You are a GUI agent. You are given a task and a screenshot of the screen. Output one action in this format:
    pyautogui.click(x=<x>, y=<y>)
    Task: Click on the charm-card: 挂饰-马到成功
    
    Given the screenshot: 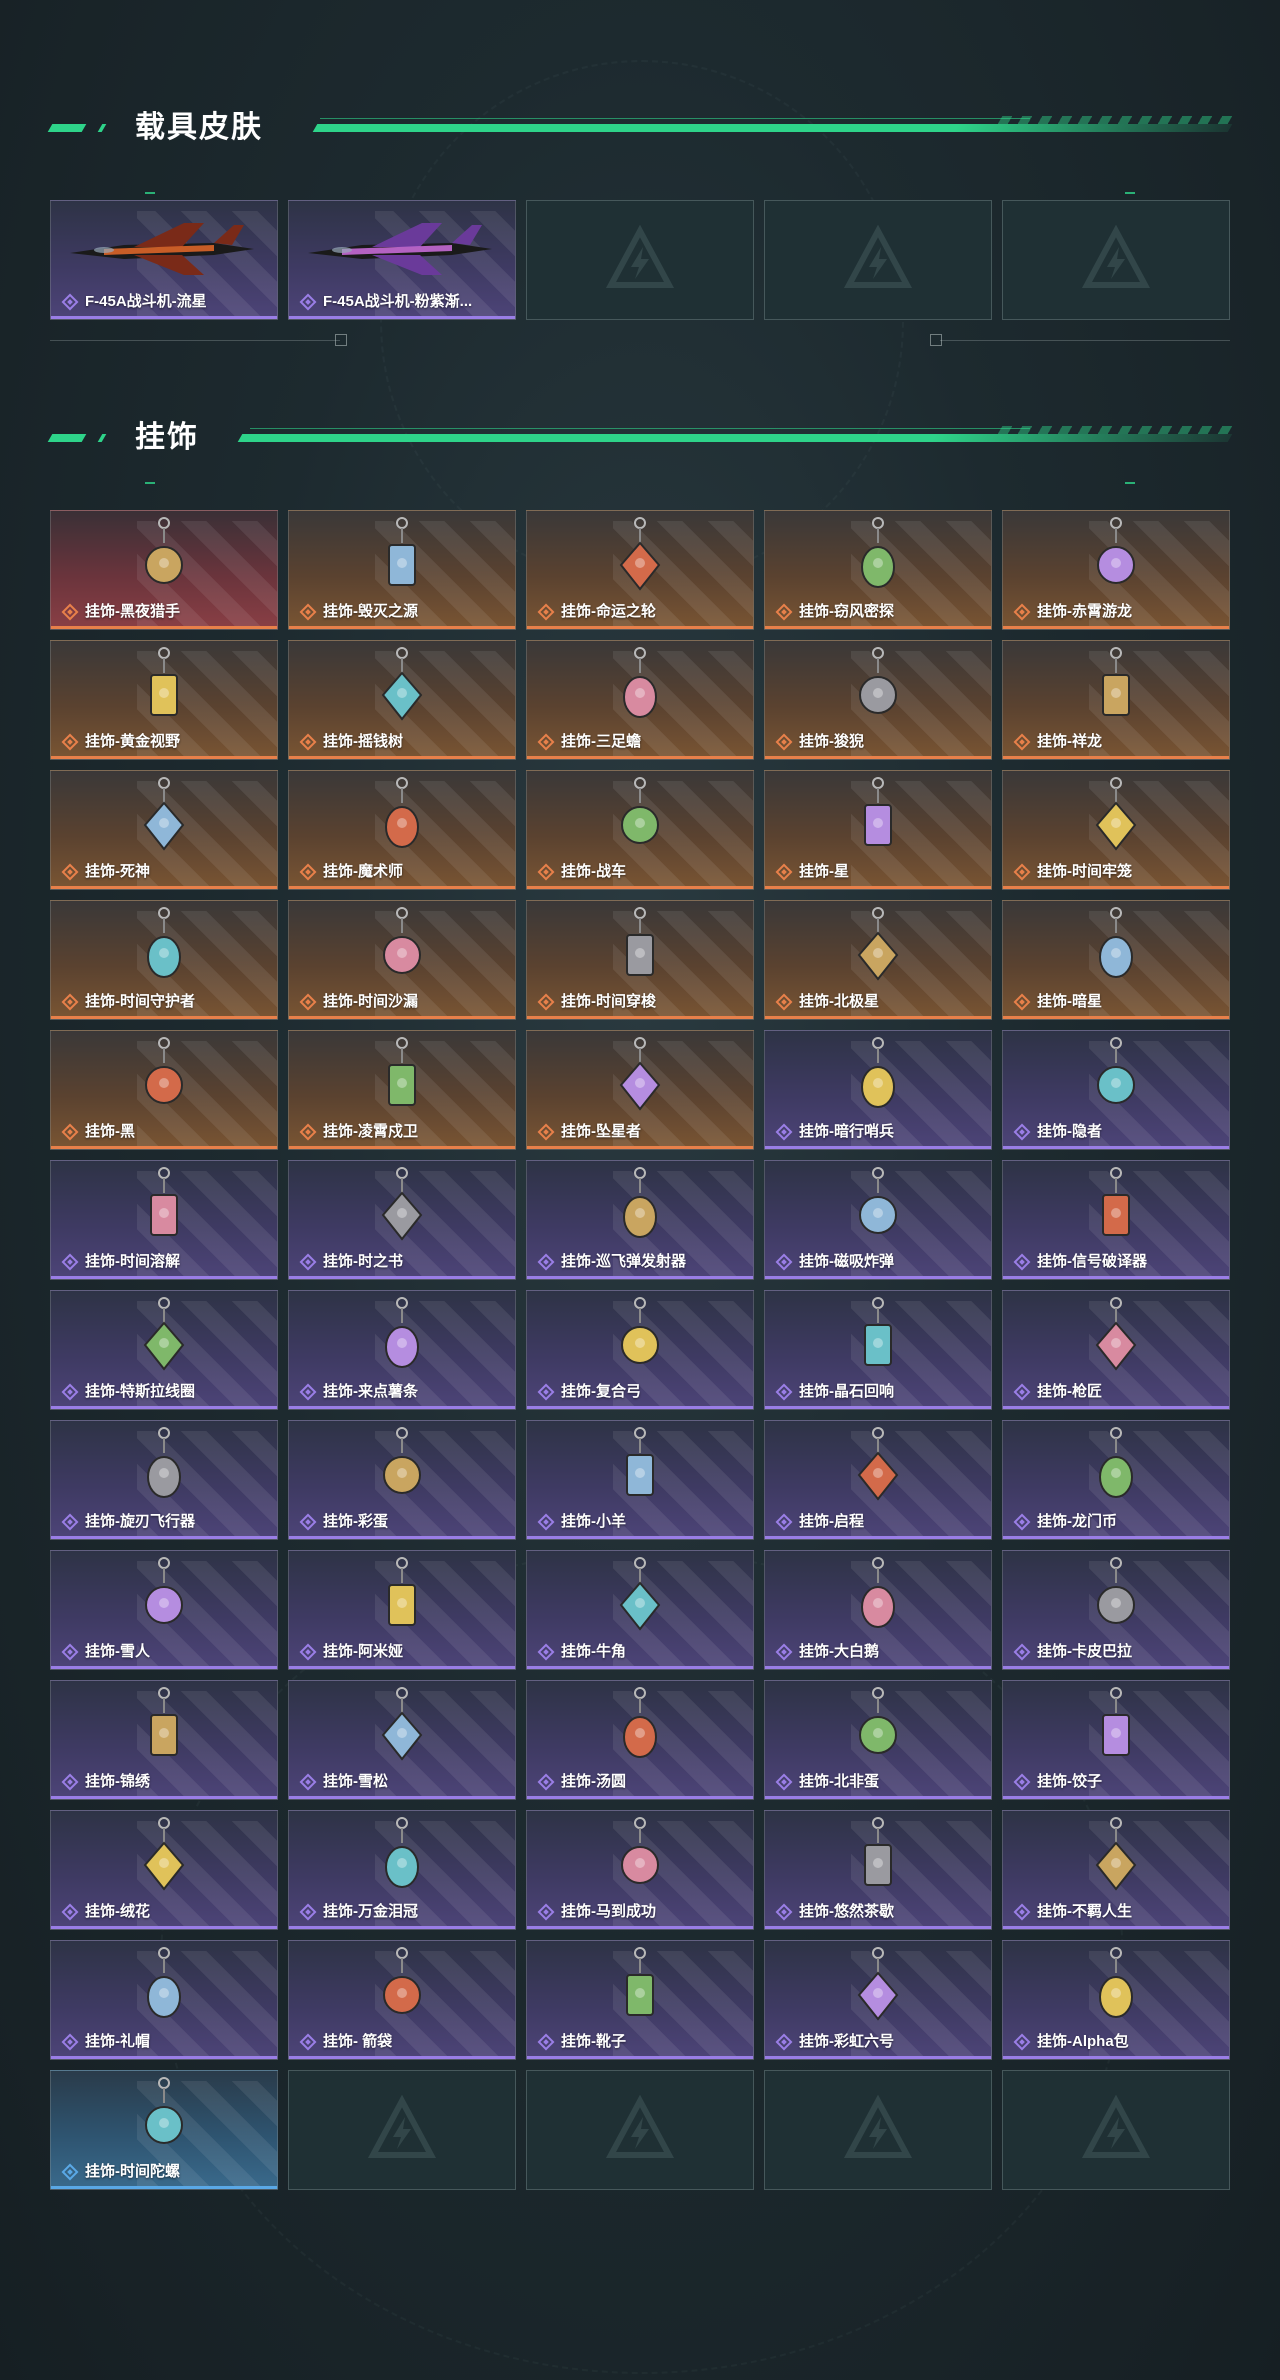 What is the action you would take?
    pyautogui.click(x=640, y=1870)
    